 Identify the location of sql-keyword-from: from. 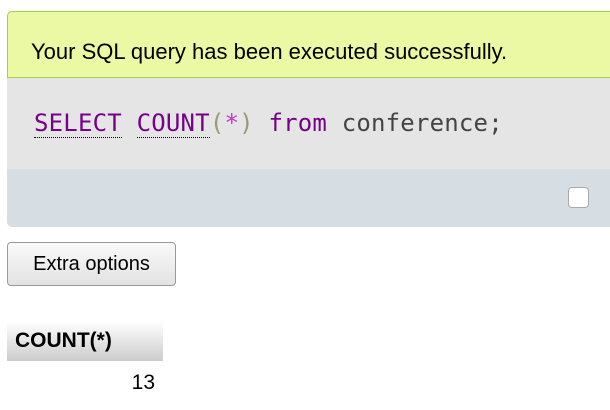
(298, 123).